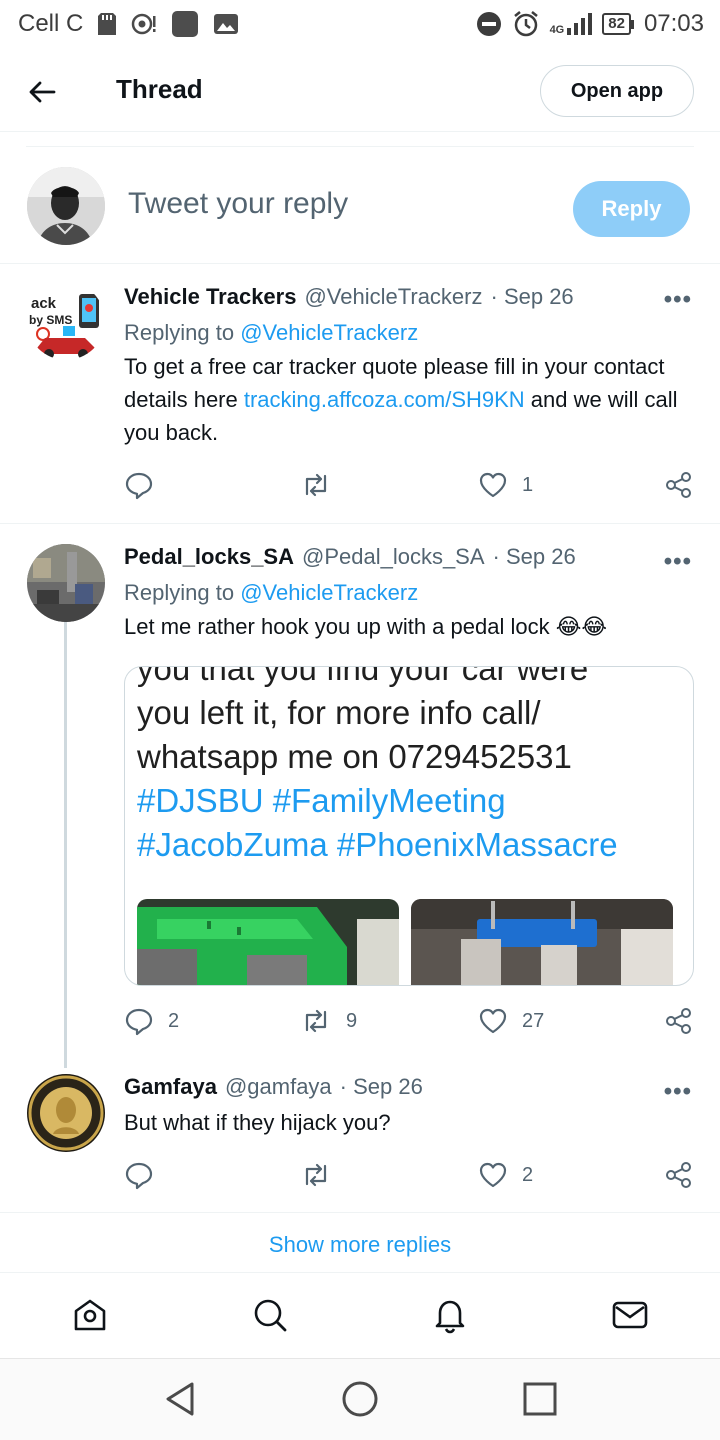 Image resolution: width=720 pixels, height=1440 pixels. I want to click on open-app-button: Open app, so click(617, 91).